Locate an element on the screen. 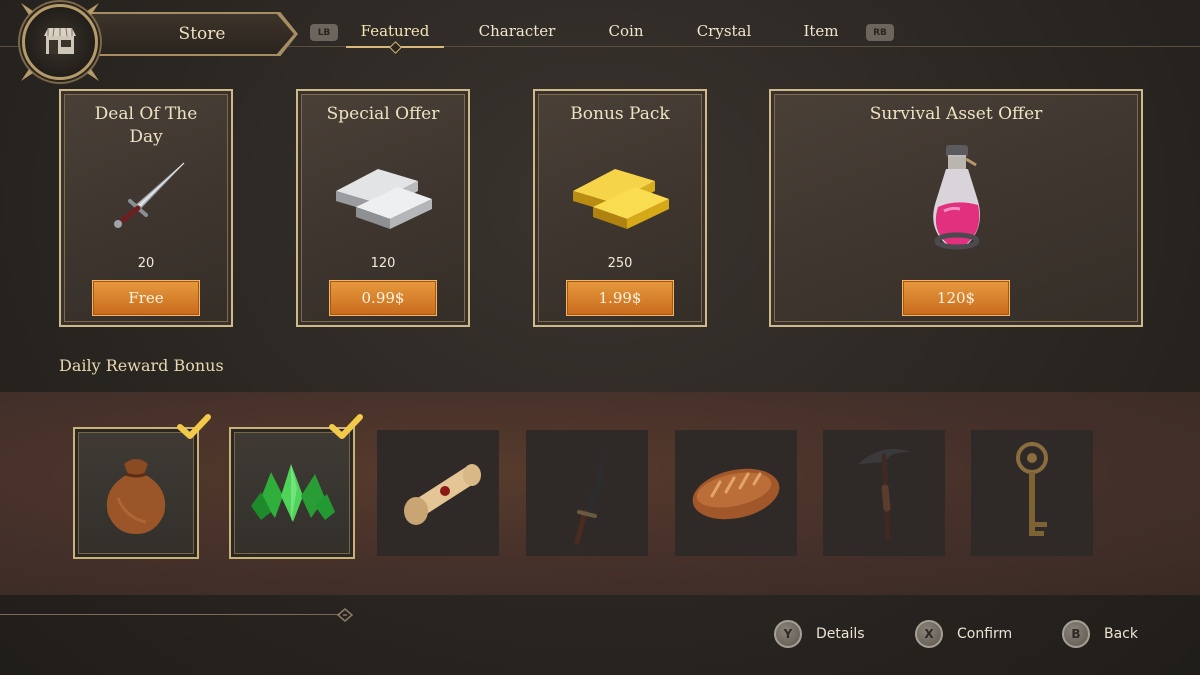  tab-coin: Coin is located at coordinates (626, 31).